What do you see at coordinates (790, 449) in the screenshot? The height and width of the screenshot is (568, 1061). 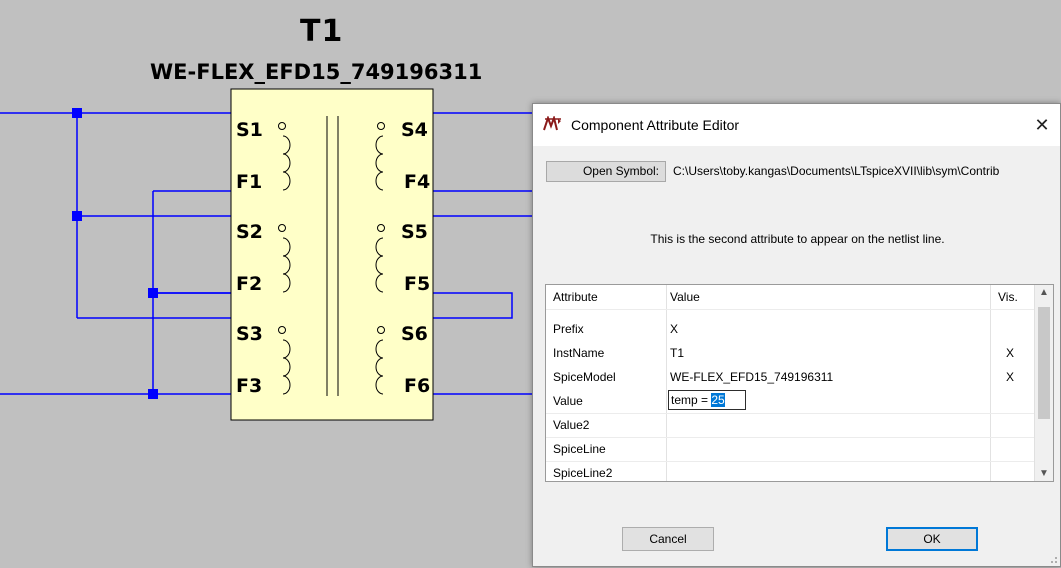 I see `table-row: SpiceLine` at bounding box center [790, 449].